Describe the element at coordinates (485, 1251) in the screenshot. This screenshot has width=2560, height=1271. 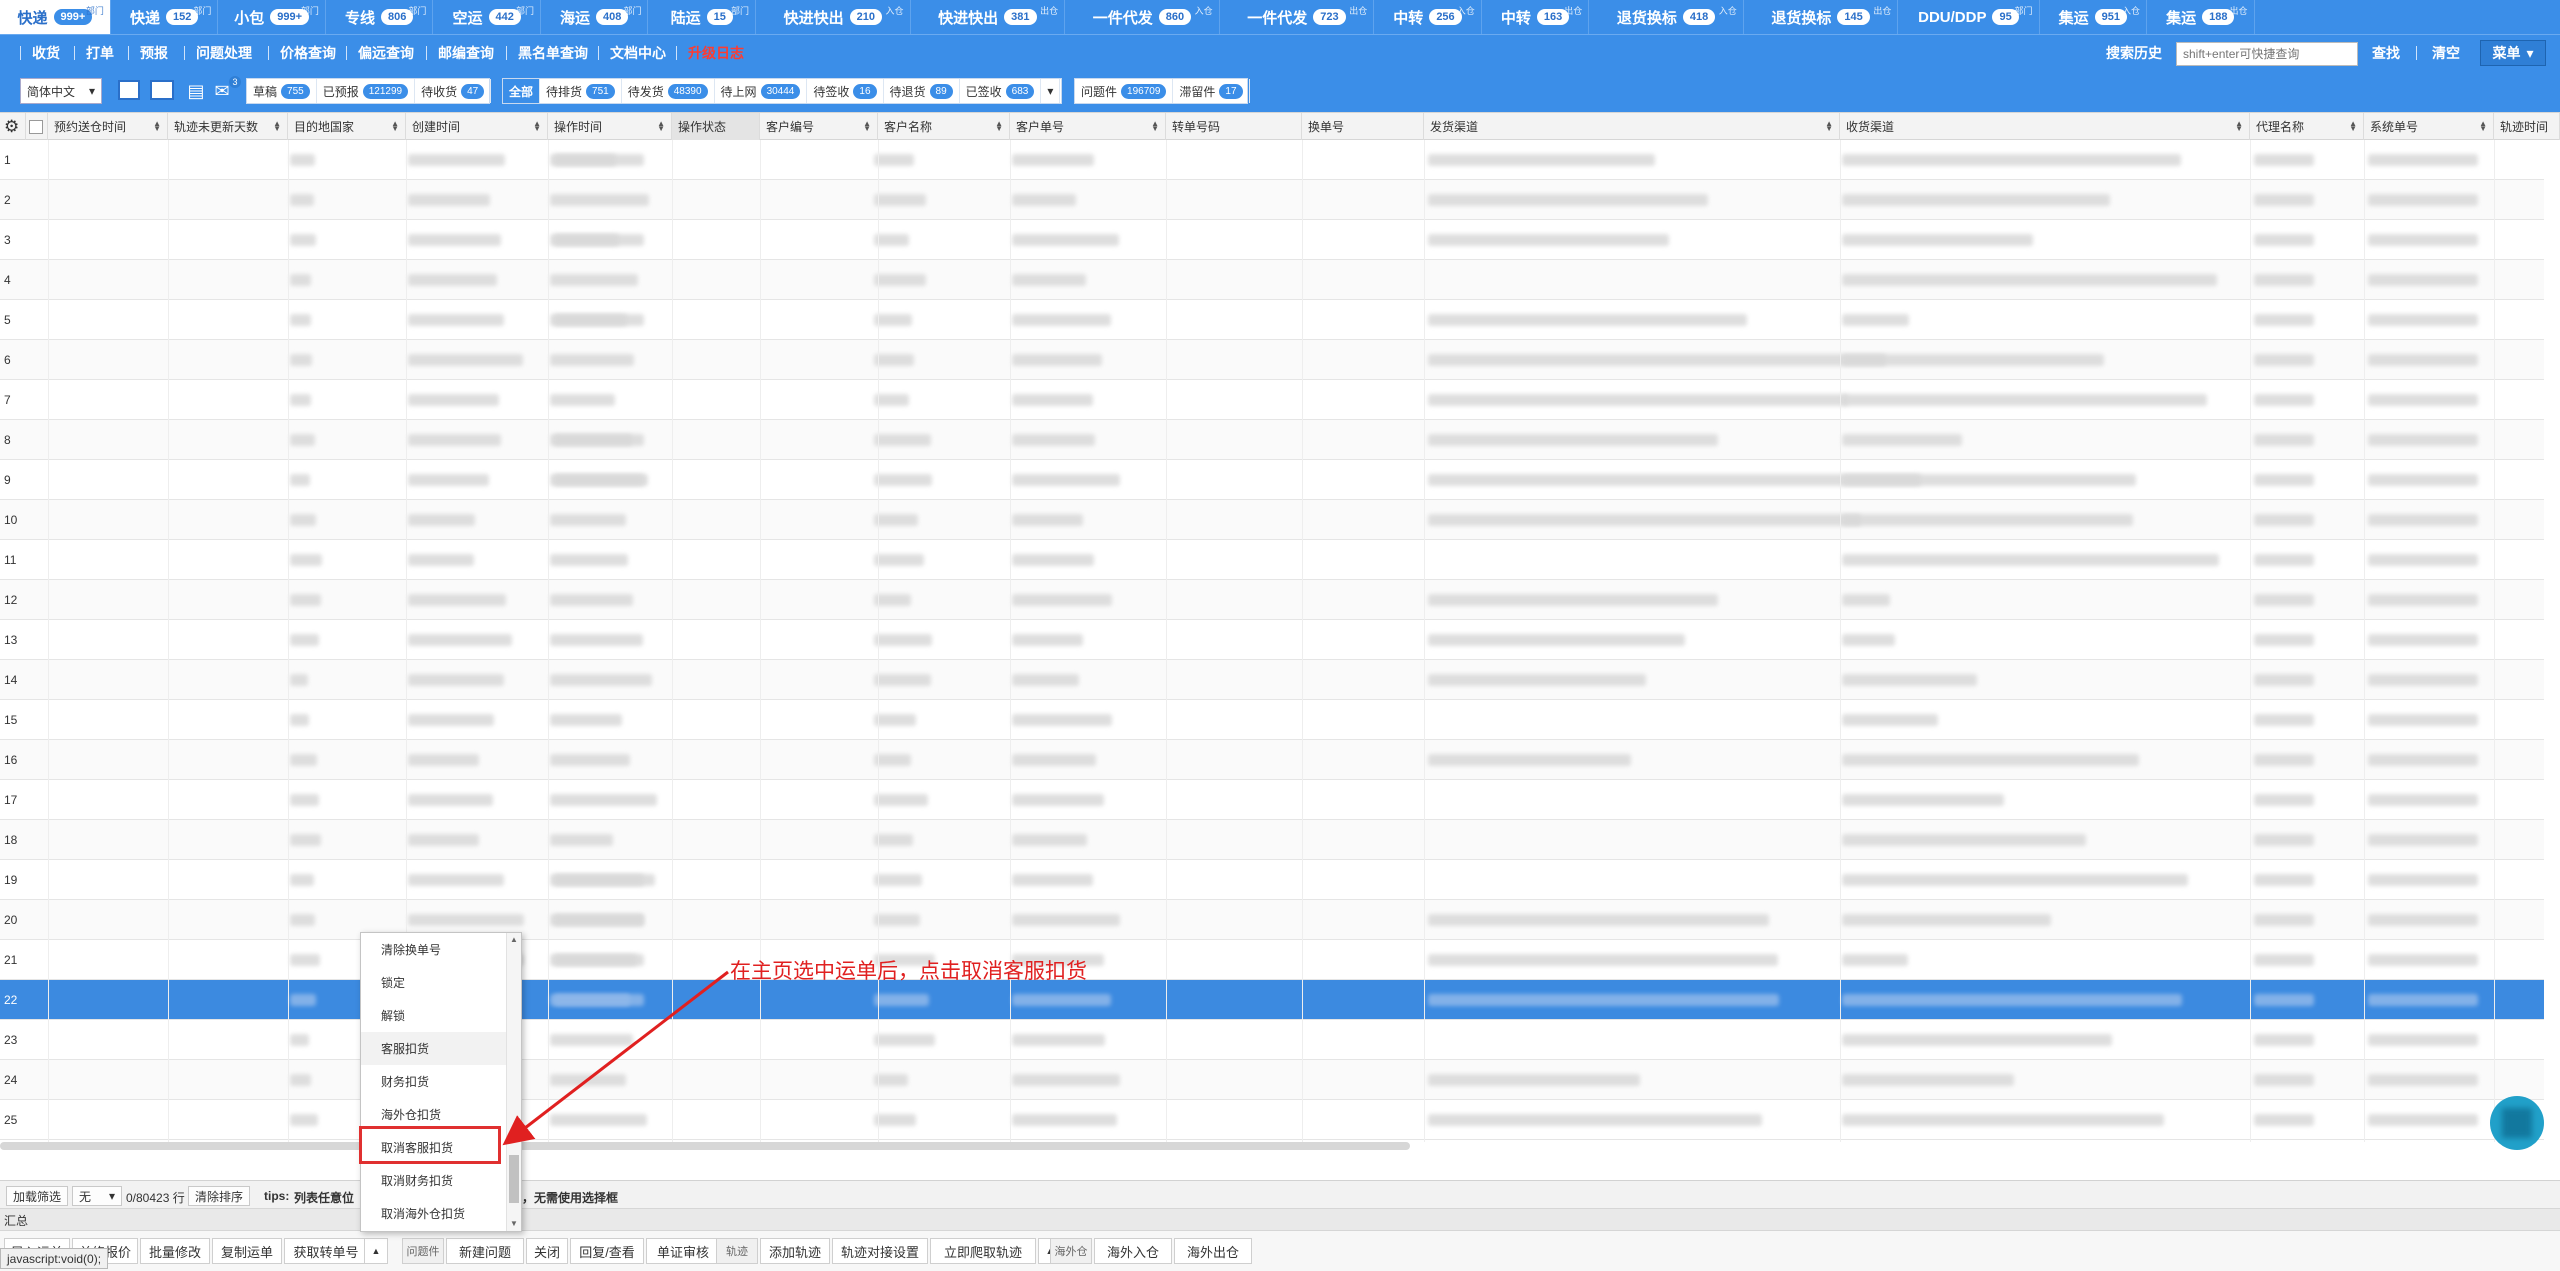
I see `action-button: 新建问题` at that location.